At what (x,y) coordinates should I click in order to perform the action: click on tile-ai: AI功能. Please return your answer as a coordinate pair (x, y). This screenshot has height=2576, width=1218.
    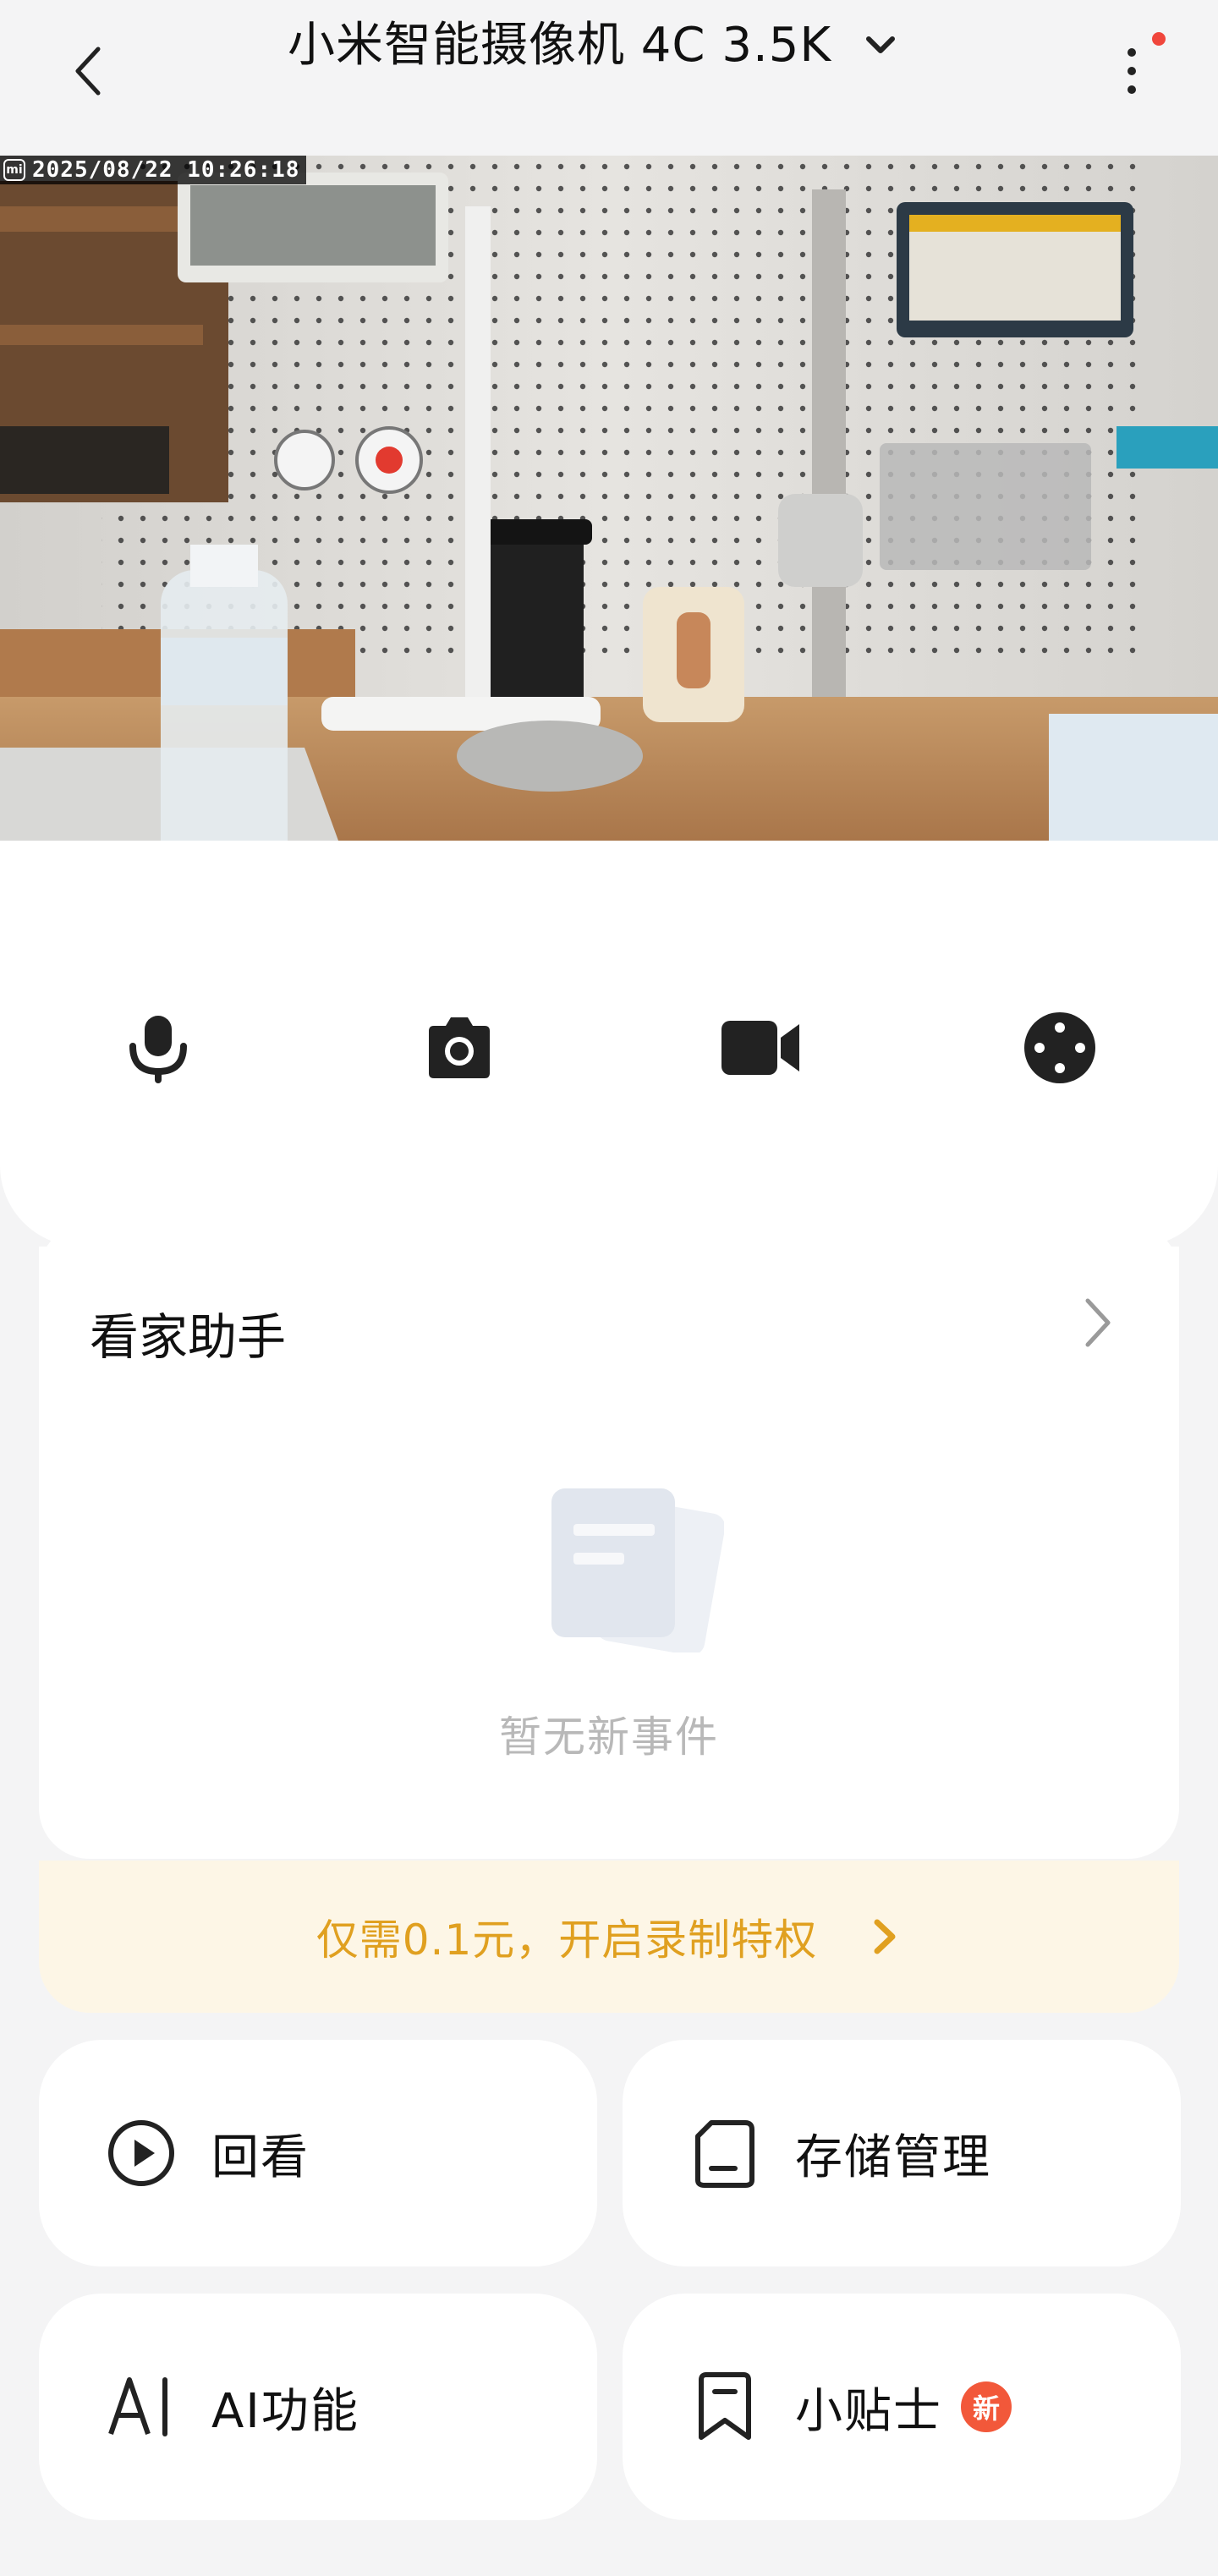
    Looking at the image, I should click on (318, 2407).